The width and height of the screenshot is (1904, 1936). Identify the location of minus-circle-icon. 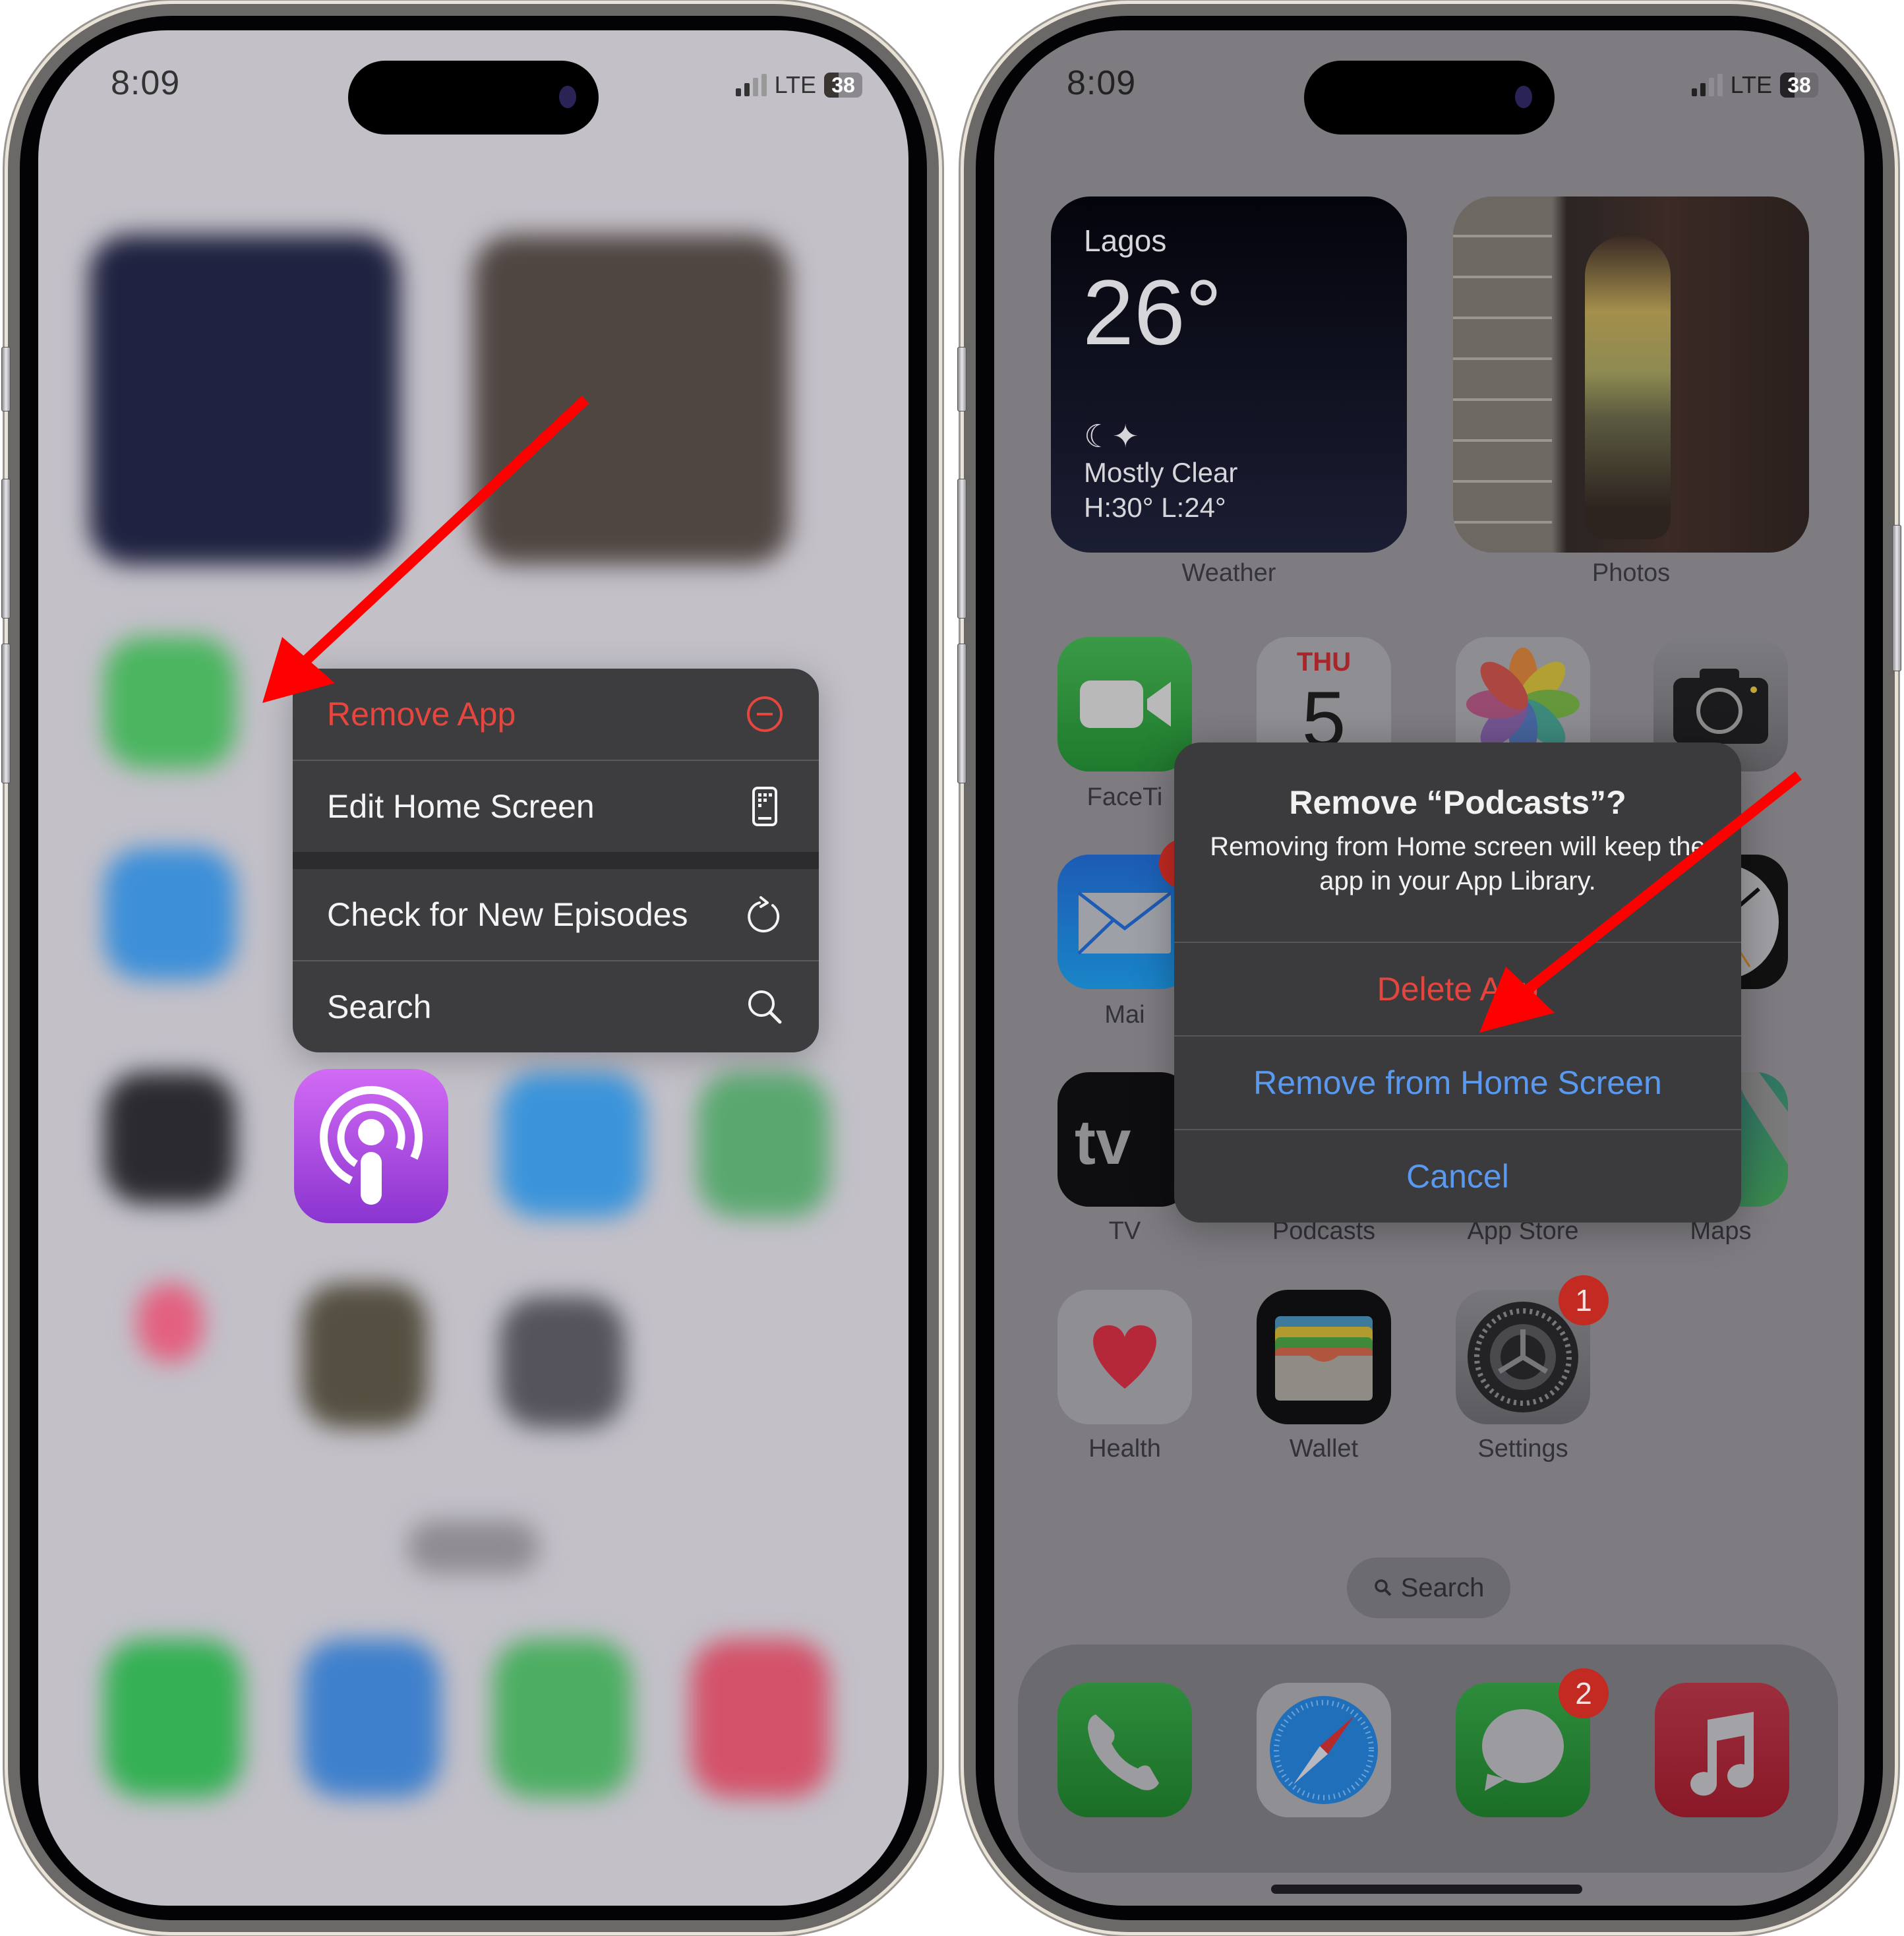
(765, 714).